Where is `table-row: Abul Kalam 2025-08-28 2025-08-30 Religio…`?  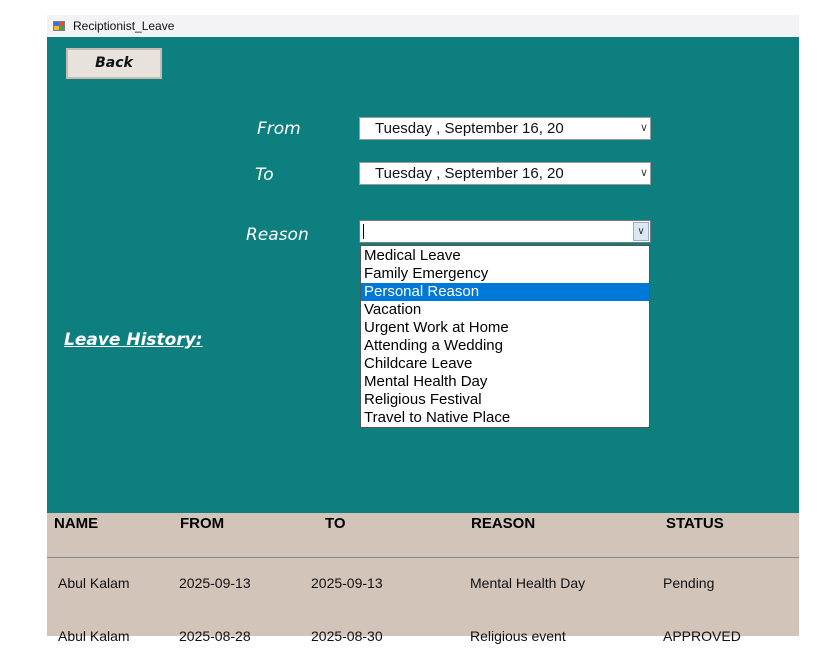 table-row: Abul Kalam 2025-08-28 2025-08-30 Religio… is located at coordinates (423, 636).